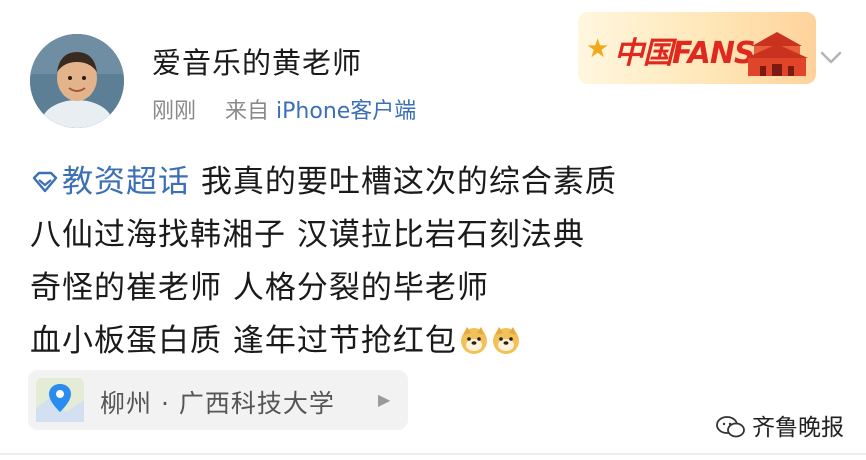 The width and height of the screenshot is (866, 460). What do you see at coordinates (259, 288) in the screenshot?
I see `post-text-line-3: 奇怪的崔老师 人格分裂的毕老师` at bounding box center [259, 288].